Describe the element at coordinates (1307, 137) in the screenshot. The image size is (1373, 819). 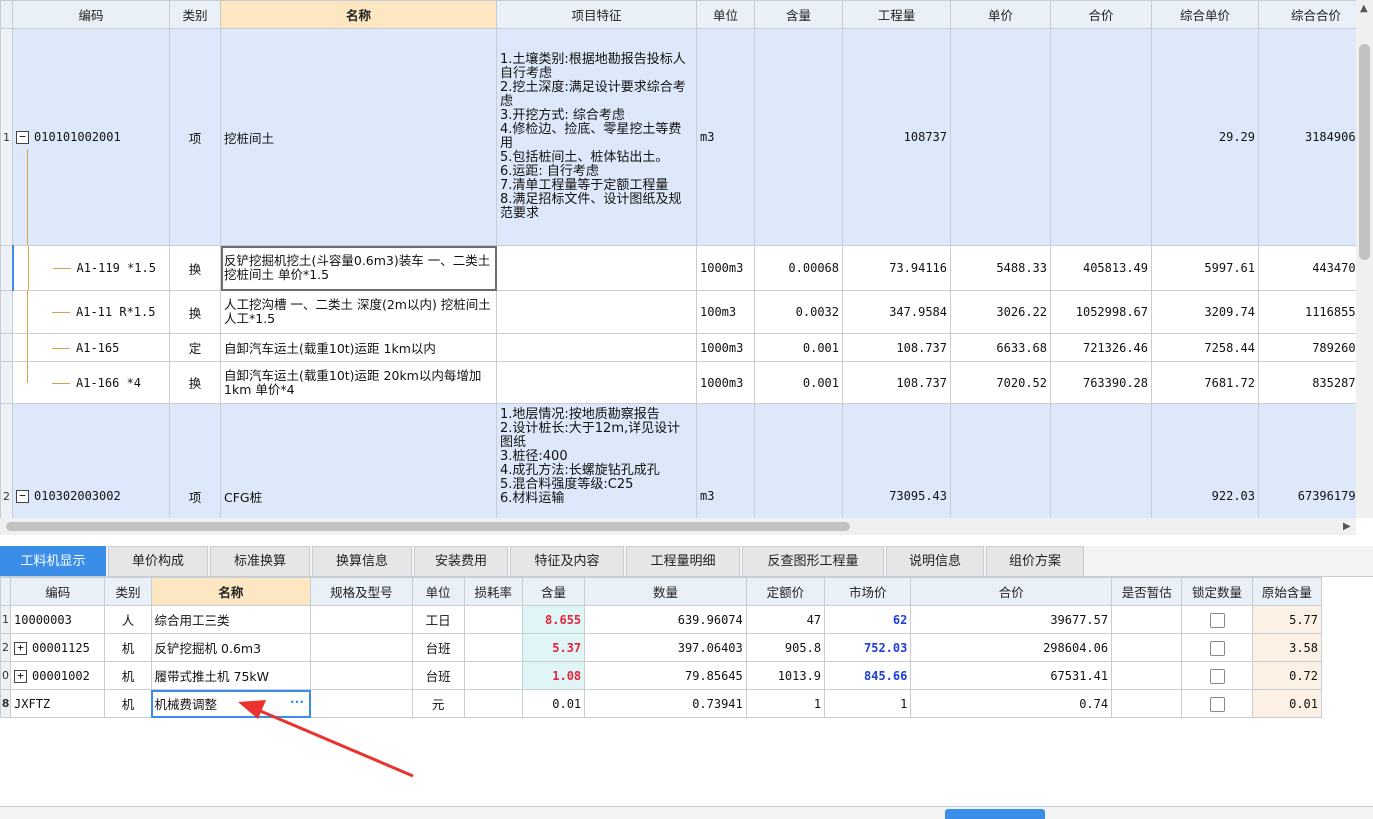
I see `comp-total-cell: 3184906.7` at that location.